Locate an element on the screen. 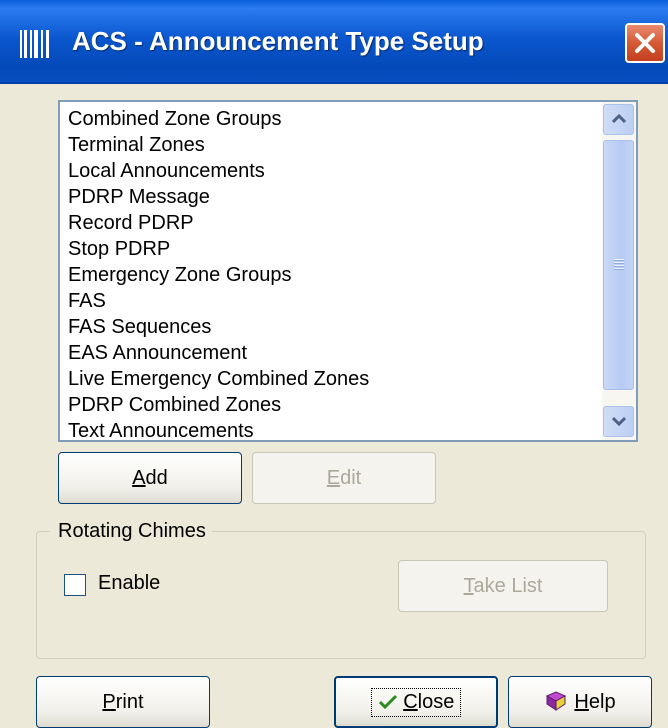 This screenshot has width=668, height=728. close-mnemonic: C is located at coordinates (410, 701).